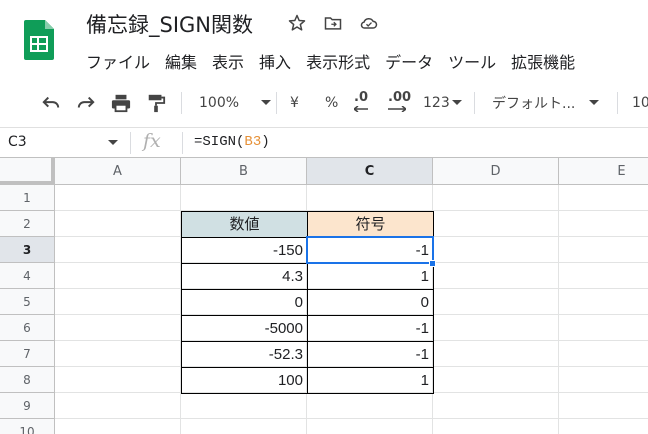 This screenshot has width=648, height=434. What do you see at coordinates (152, 141) in the screenshot?
I see `function-icon: fx` at bounding box center [152, 141].